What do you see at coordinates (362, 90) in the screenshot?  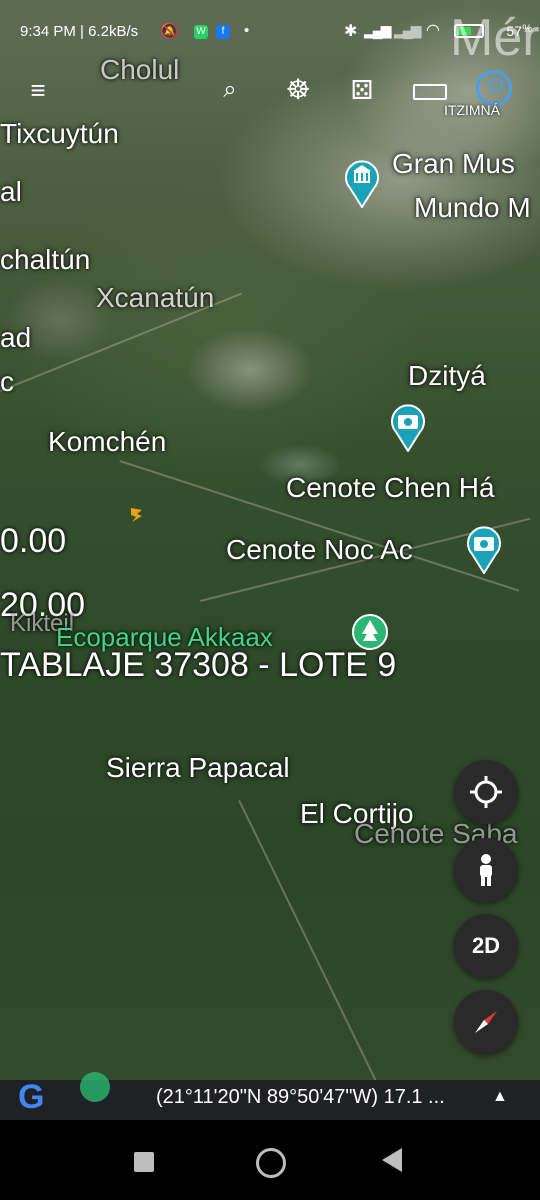 I see `random-dice-icon: ⚄` at bounding box center [362, 90].